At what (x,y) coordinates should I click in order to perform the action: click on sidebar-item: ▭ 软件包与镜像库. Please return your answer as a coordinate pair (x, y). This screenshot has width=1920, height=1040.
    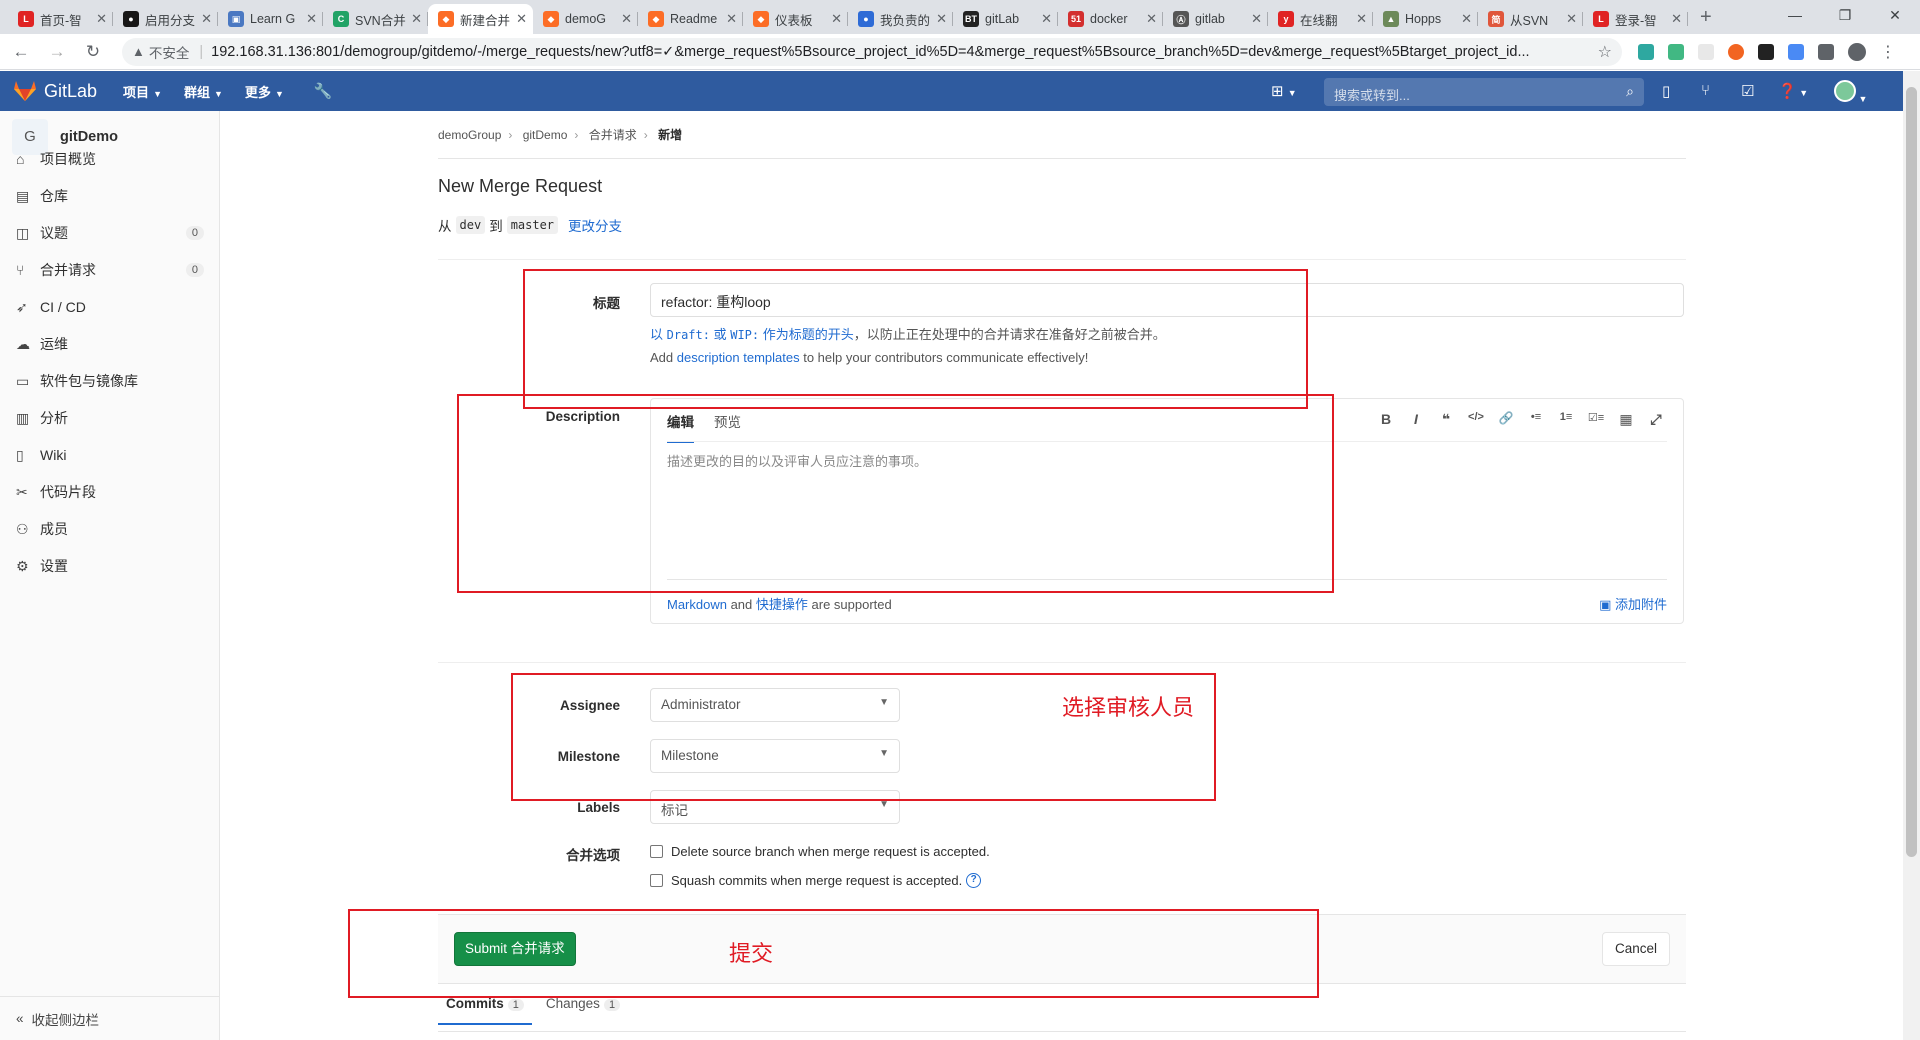
    Looking at the image, I should click on (110, 381).